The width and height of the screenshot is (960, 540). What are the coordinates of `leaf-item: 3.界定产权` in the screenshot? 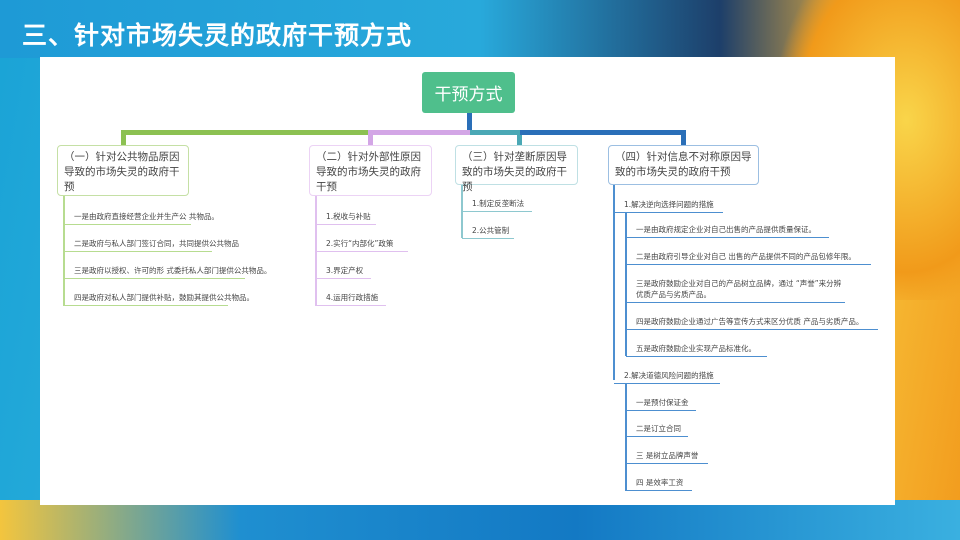 It's located at (343, 272).